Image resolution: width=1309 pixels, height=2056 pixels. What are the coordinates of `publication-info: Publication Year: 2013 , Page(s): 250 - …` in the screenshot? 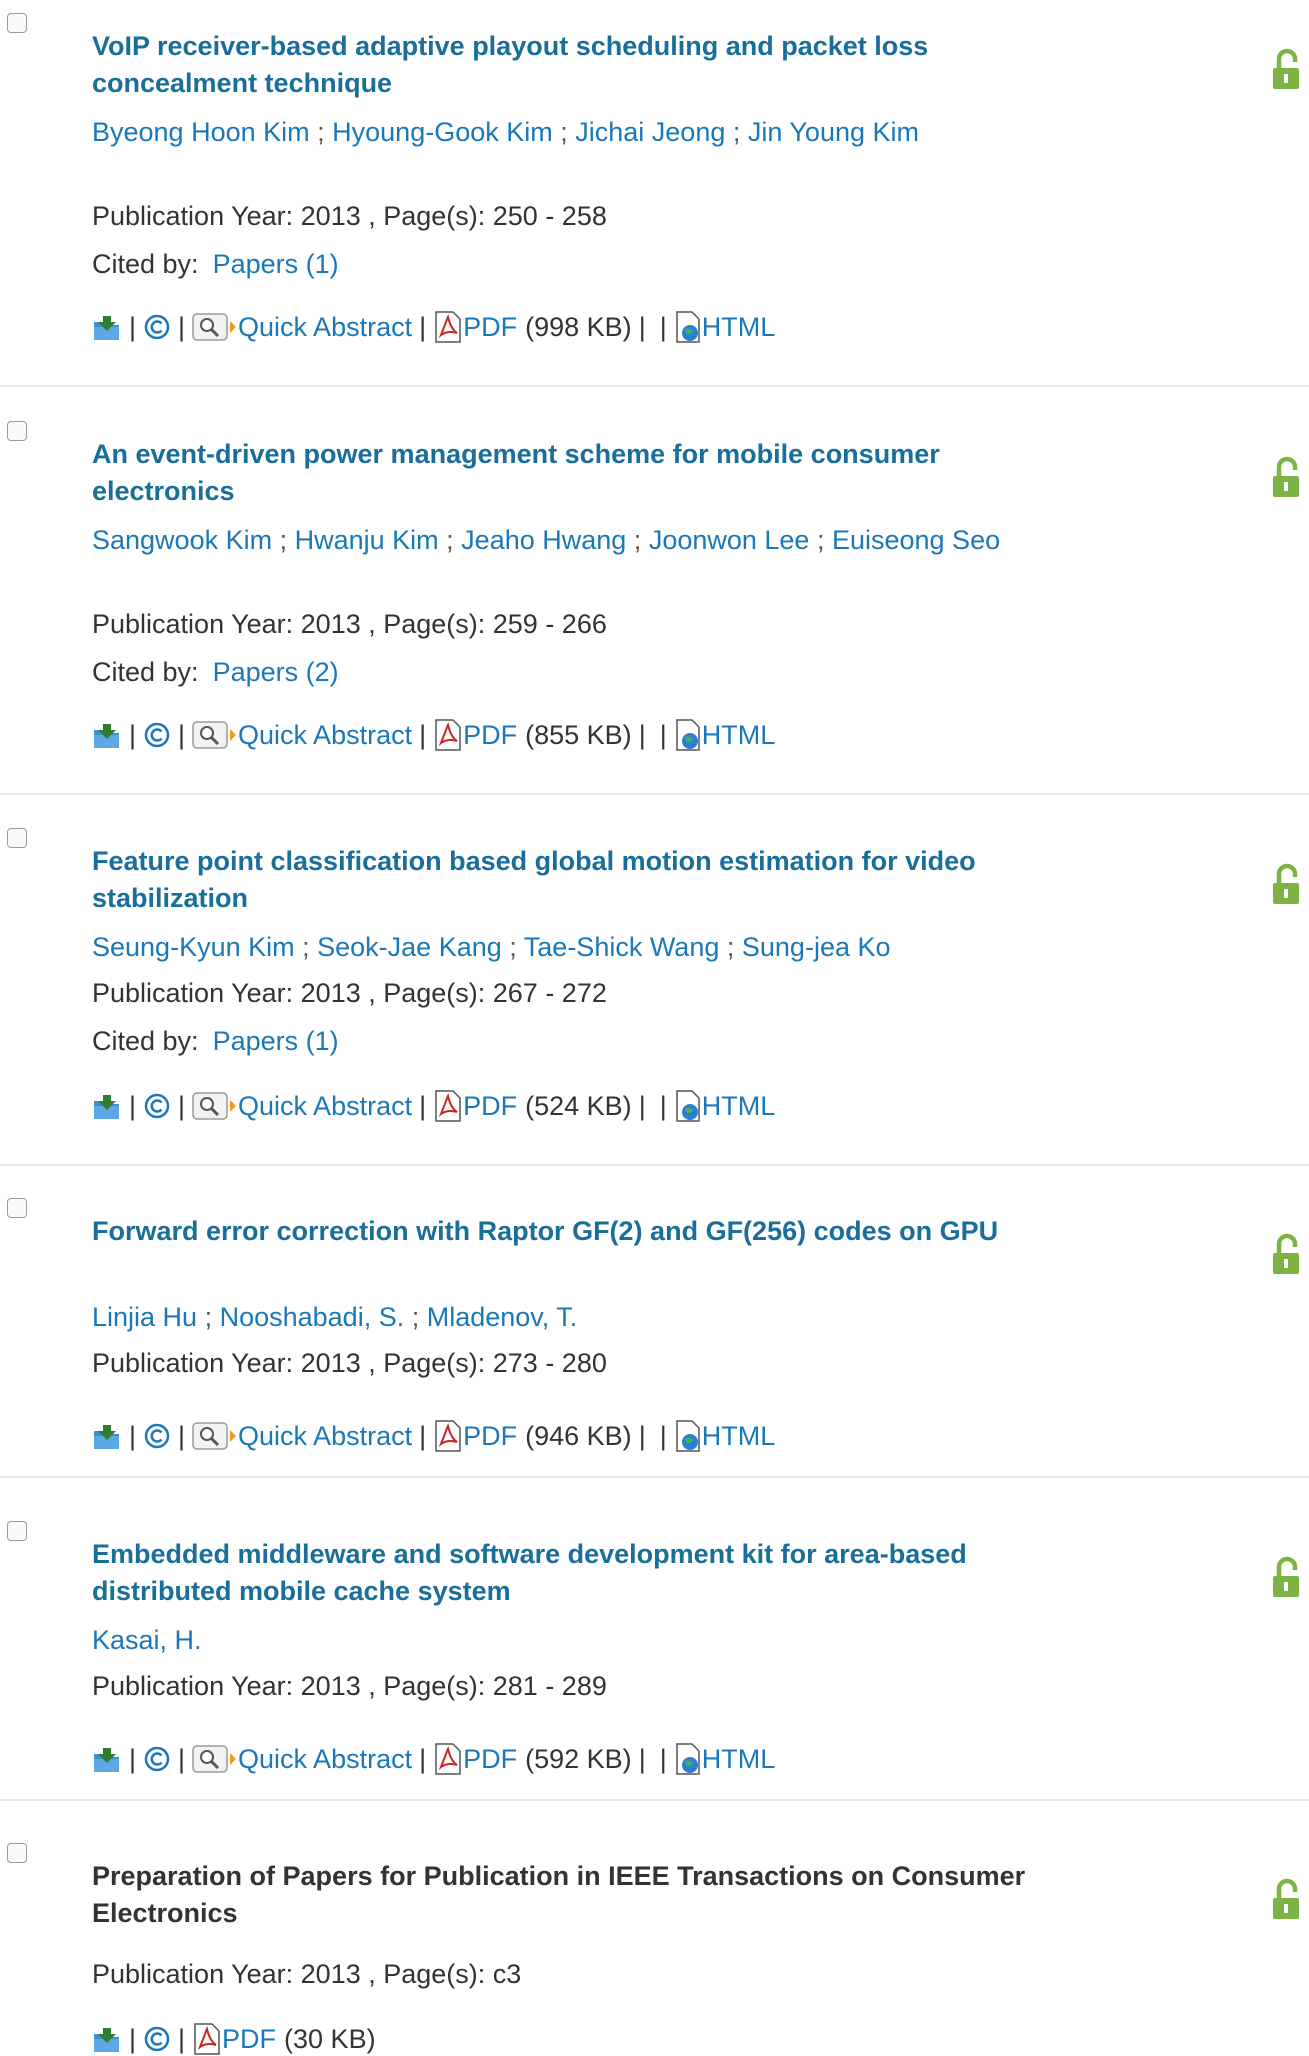 It's located at (349, 216).